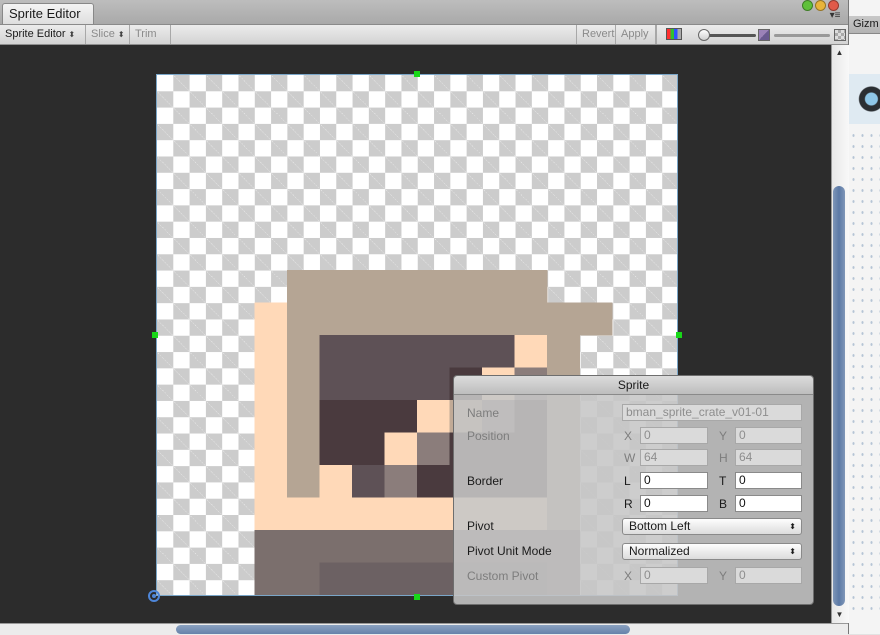 This screenshot has width=880, height=635. I want to click on height-field: 64, so click(768, 457).